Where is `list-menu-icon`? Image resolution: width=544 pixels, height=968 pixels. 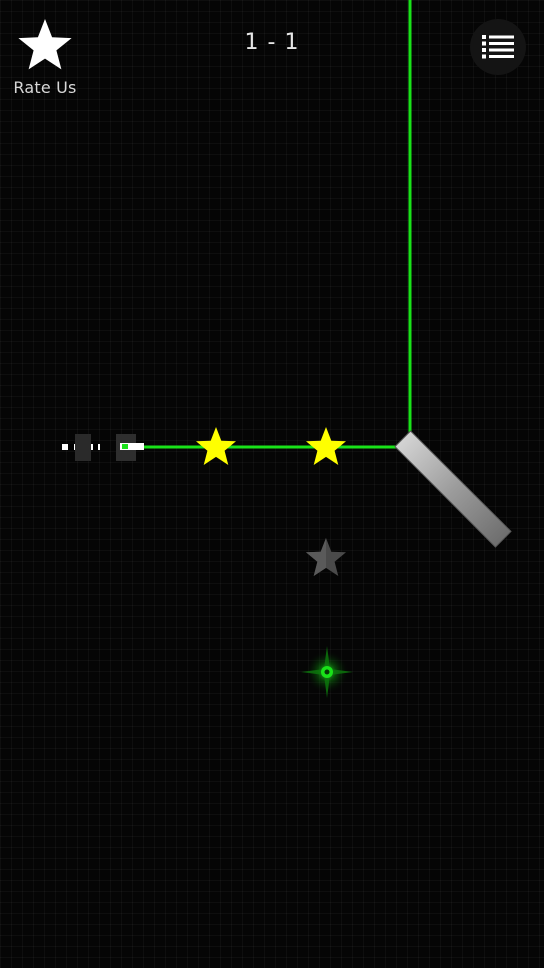
list-menu-icon is located at coordinates (498, 47).